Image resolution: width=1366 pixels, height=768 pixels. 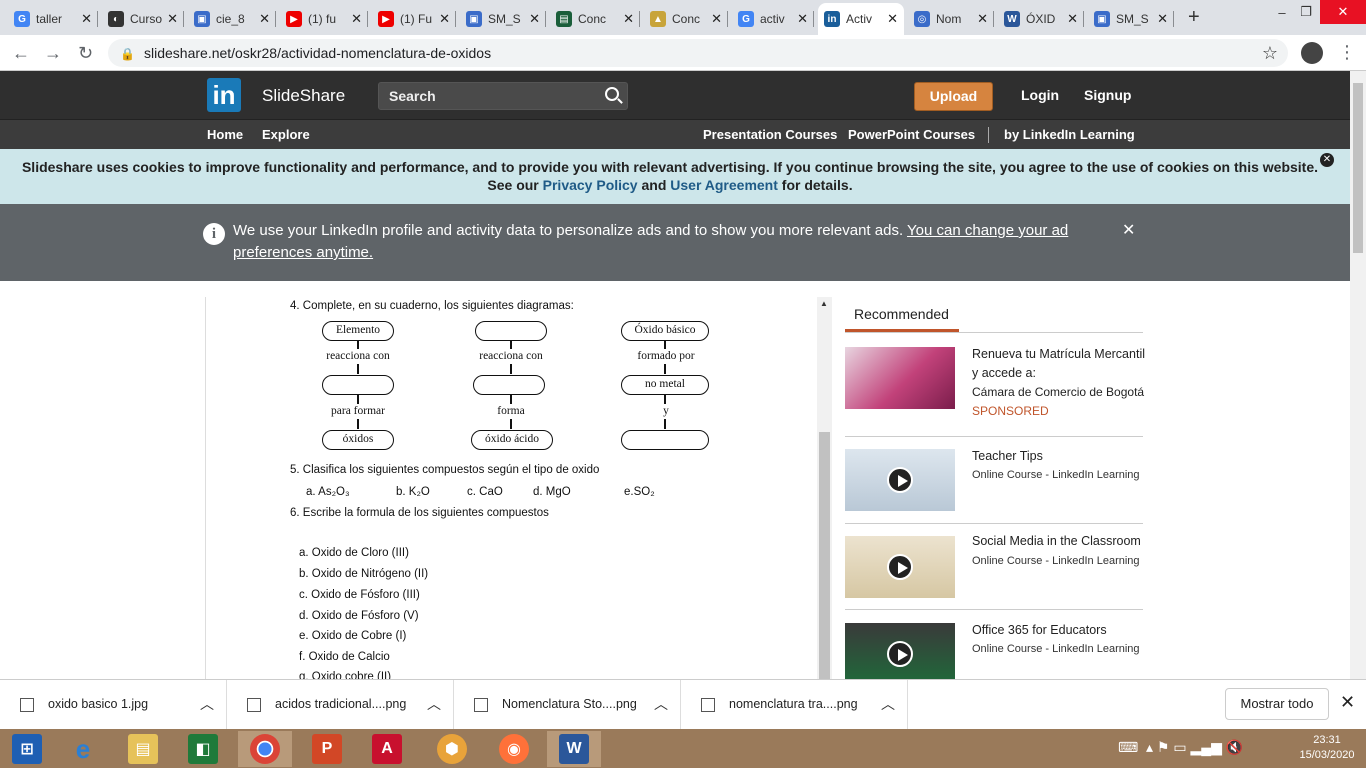 I want to click on system-tray-icons: ⌨ ▴ ⚑ ▭ ▂▄▆ 🔇, so click(x=1180, y=747).